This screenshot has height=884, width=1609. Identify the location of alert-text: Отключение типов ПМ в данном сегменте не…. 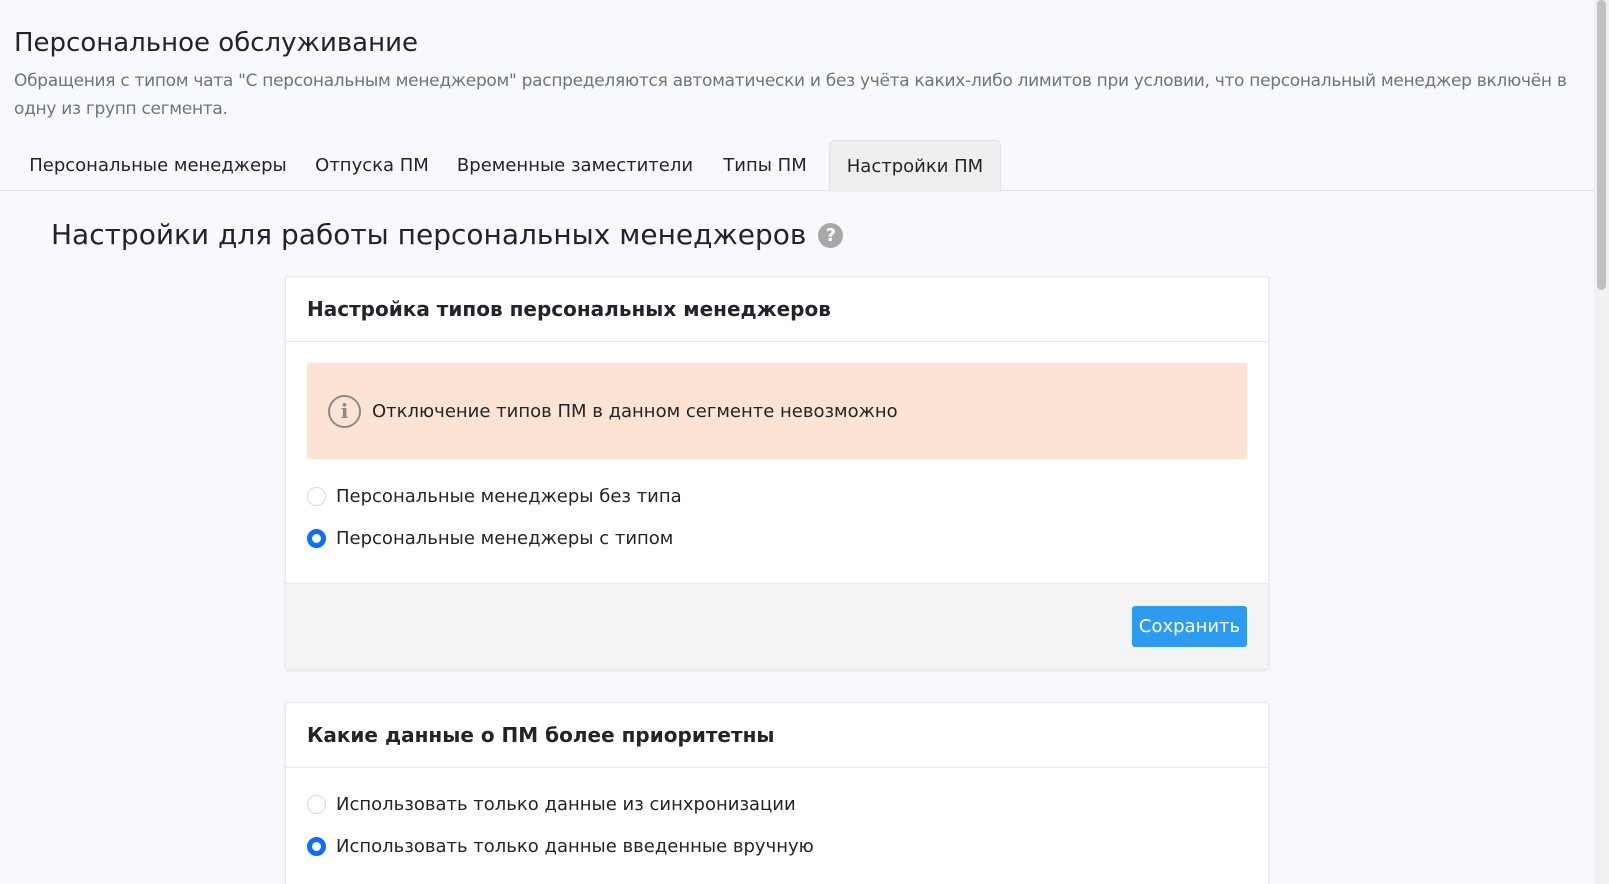
(635, 411).